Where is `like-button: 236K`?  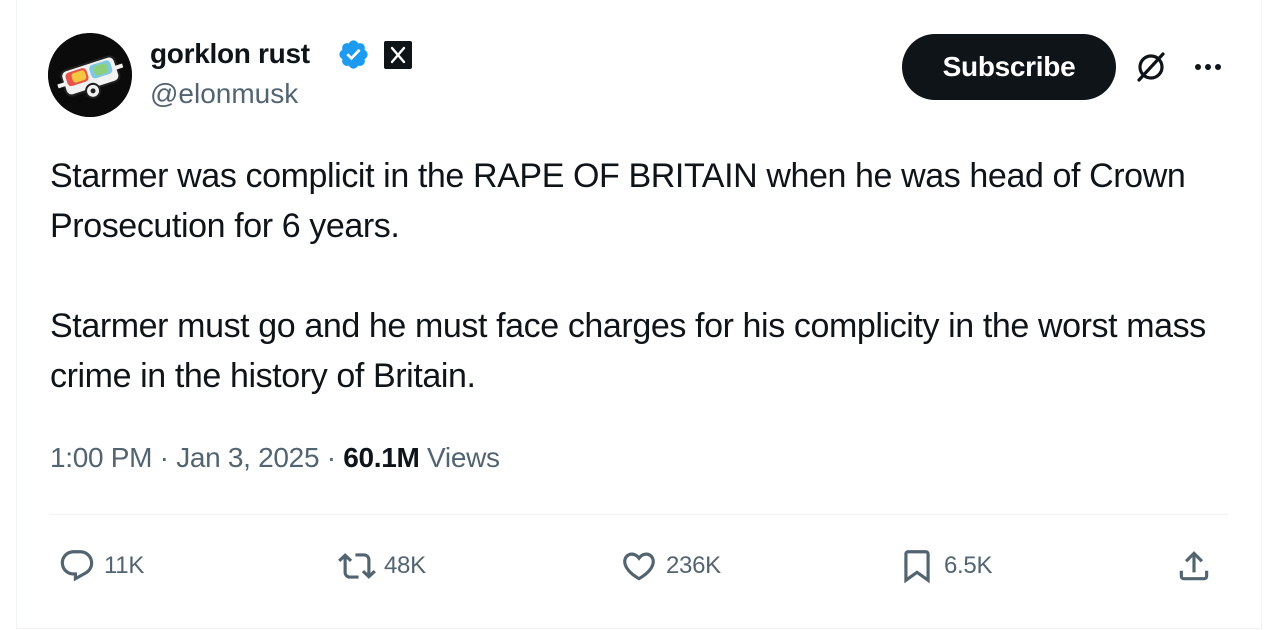
like-button: 236K is located at coordinates (670, 566).